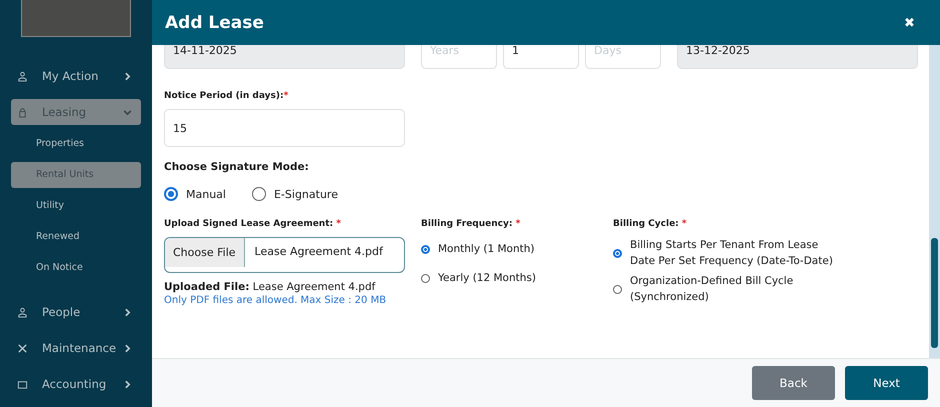  What do you see at coordinates (76, 348) in the screenshot?
I see `sidebar-item: Maintenance` at bounding box center [76, 348].